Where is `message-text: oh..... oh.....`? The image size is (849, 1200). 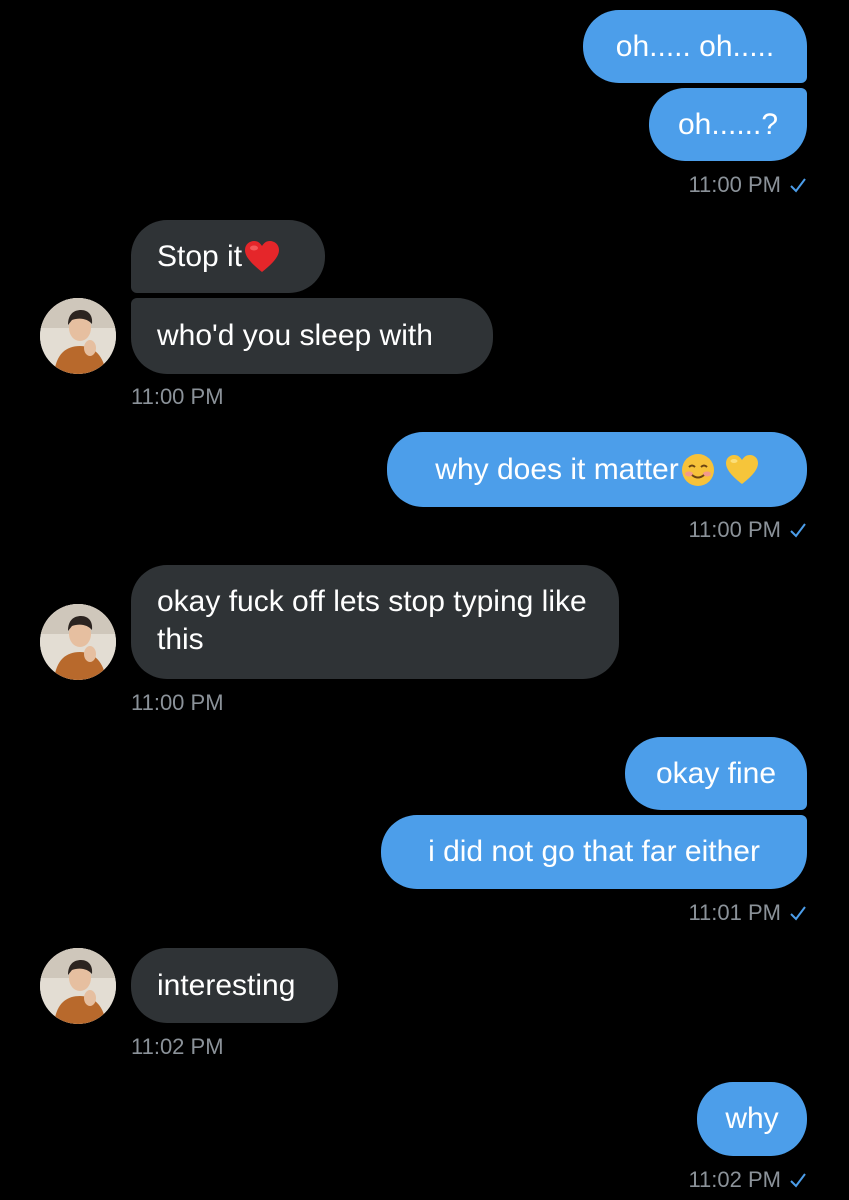 message-text: oh..... oh..... is located at coordinates (695, 46).